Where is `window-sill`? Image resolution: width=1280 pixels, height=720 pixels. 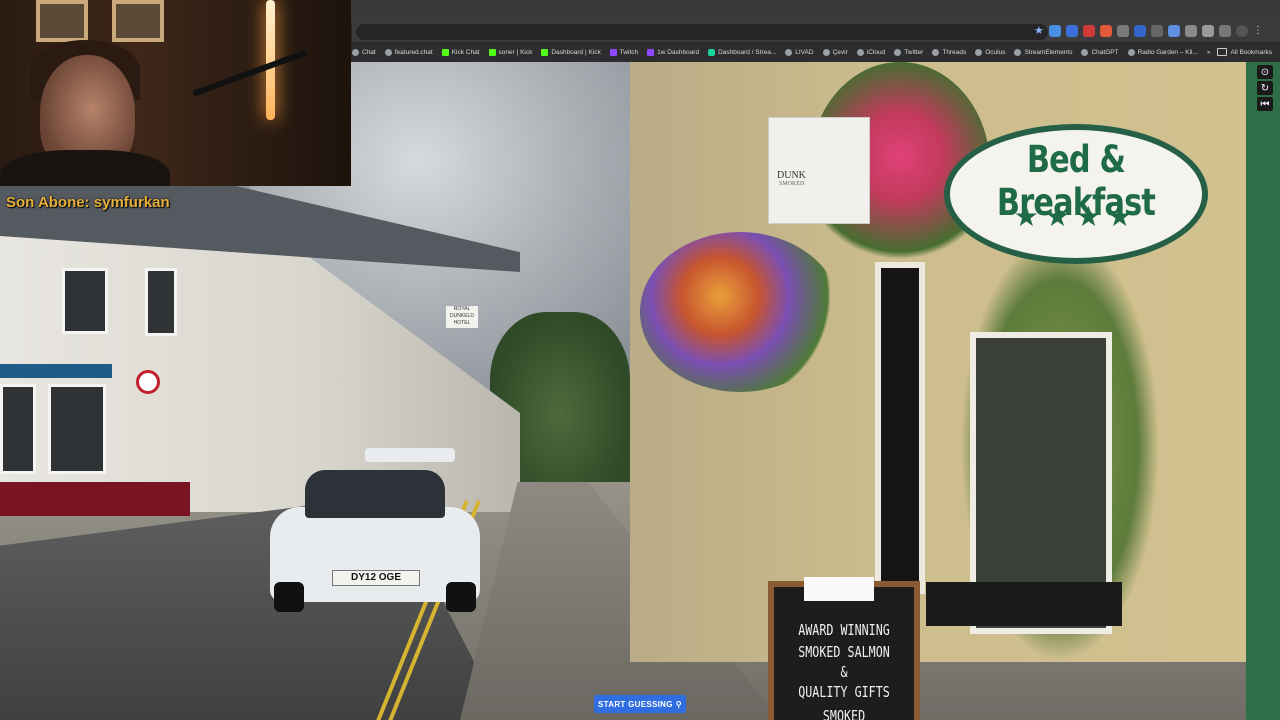 window-sill is located at coordinates (1024, 604).